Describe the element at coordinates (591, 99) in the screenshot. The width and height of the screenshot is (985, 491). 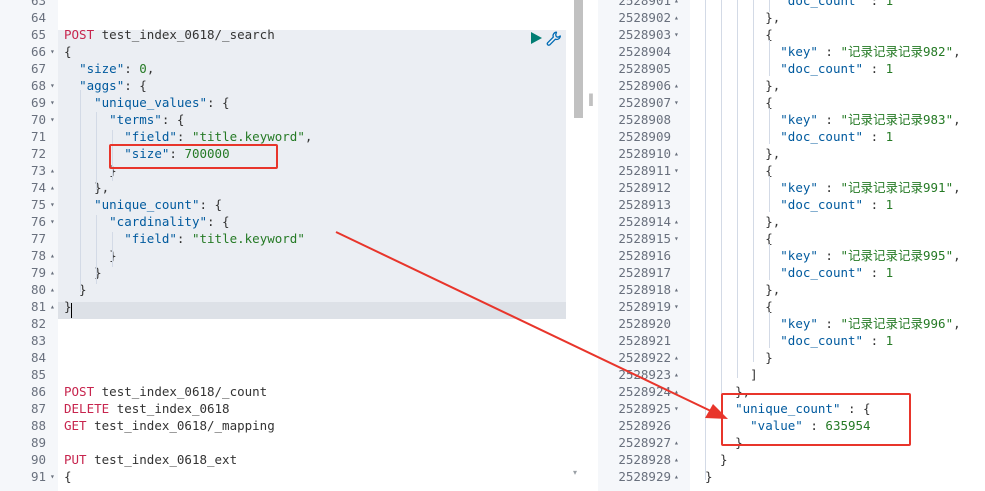
I see `double-bar-grip-icon: ‖` at that location.